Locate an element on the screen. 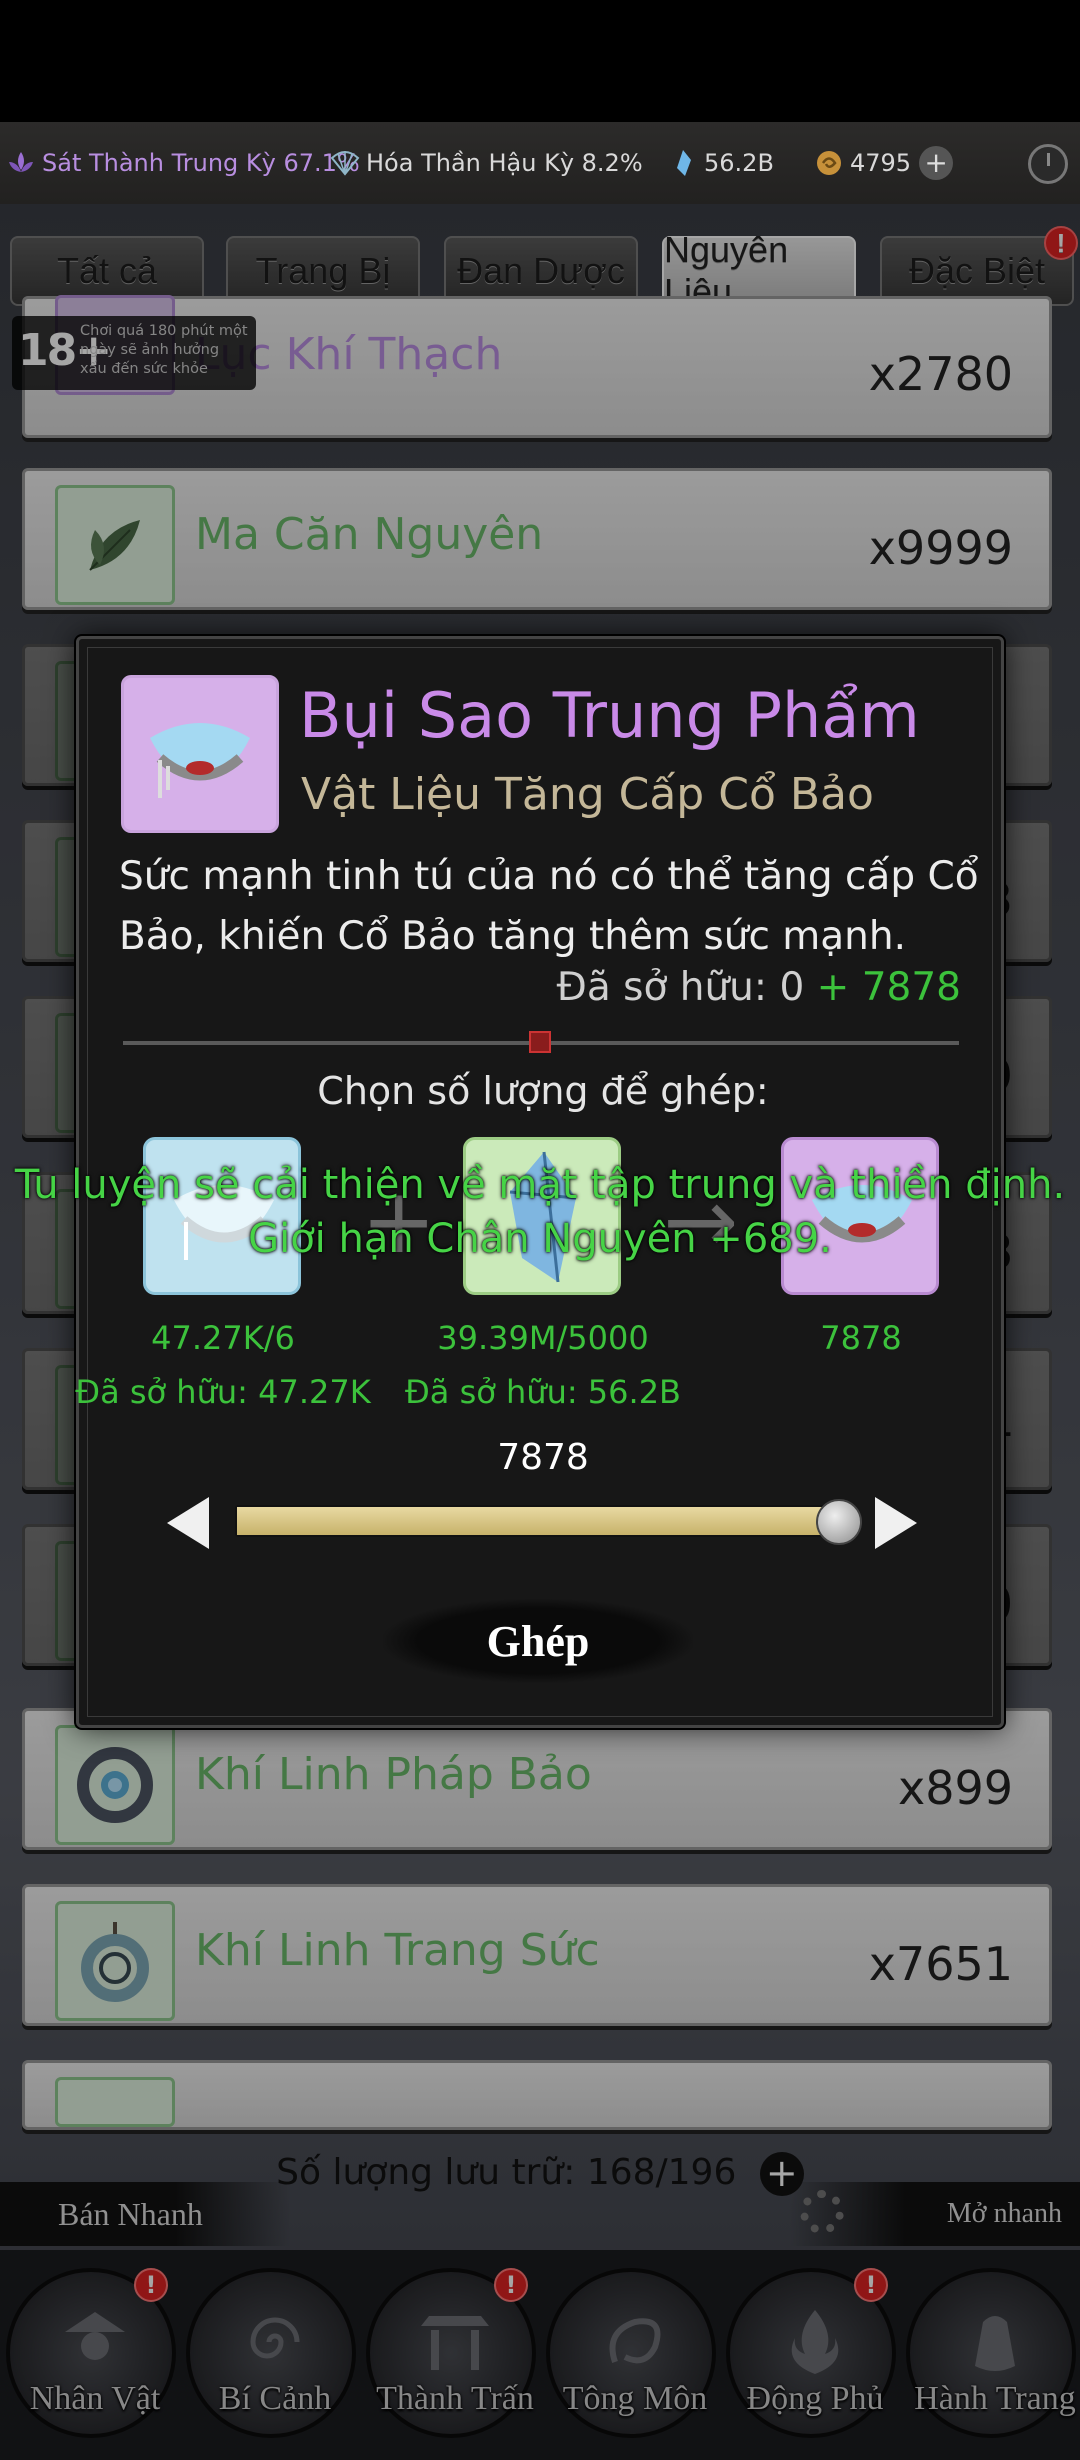 Image resolution: width=1080 pixels, height=2460 pixels. quantity-slider is located at coordinates (548, 1522).